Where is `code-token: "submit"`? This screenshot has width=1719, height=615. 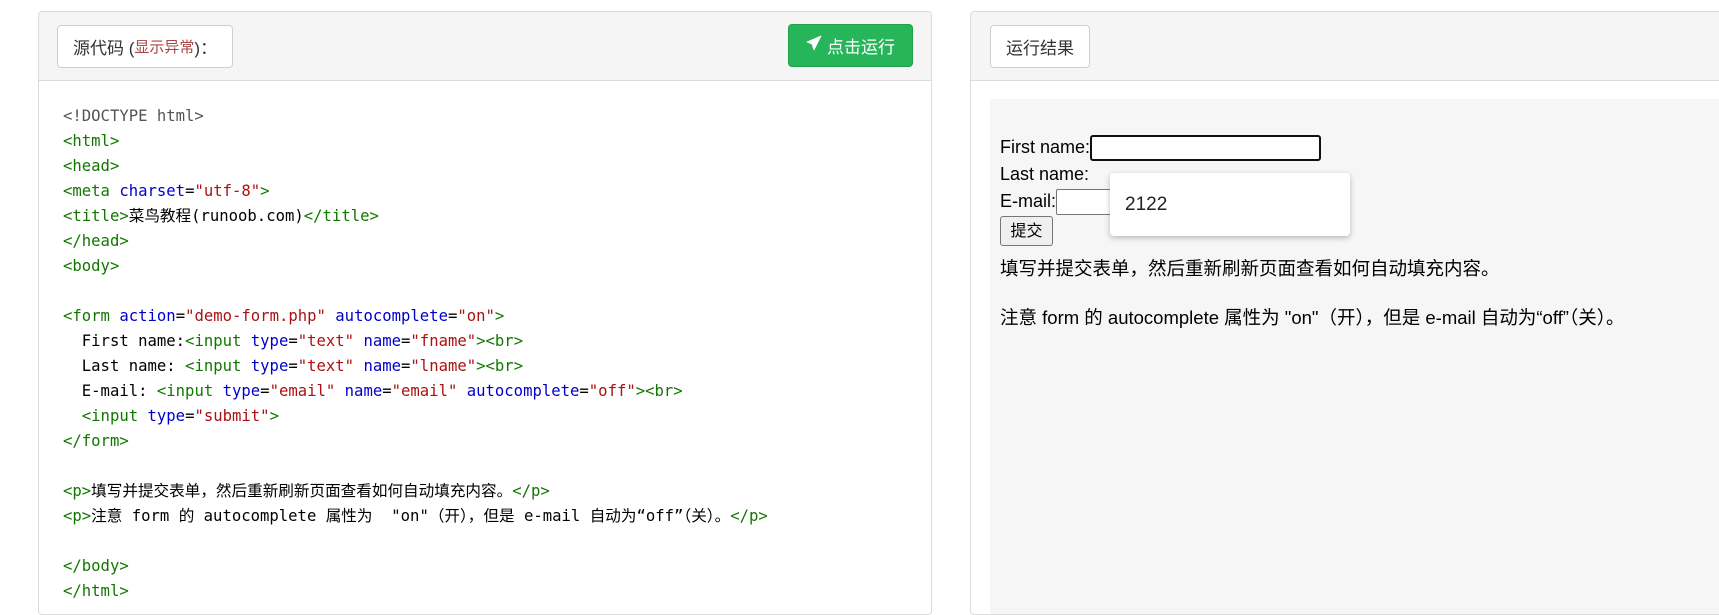 code-token: "submit" is located at coordinates (231, 416).